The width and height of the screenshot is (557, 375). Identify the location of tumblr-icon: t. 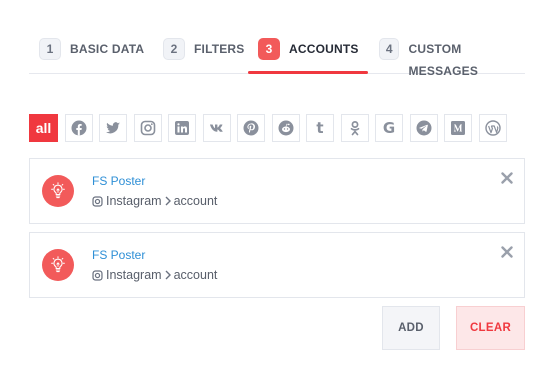
(320, 127).